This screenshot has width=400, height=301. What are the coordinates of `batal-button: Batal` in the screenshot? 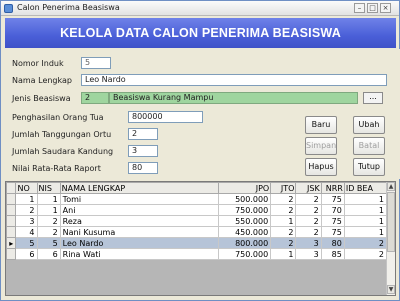 It's located at (369, 146).